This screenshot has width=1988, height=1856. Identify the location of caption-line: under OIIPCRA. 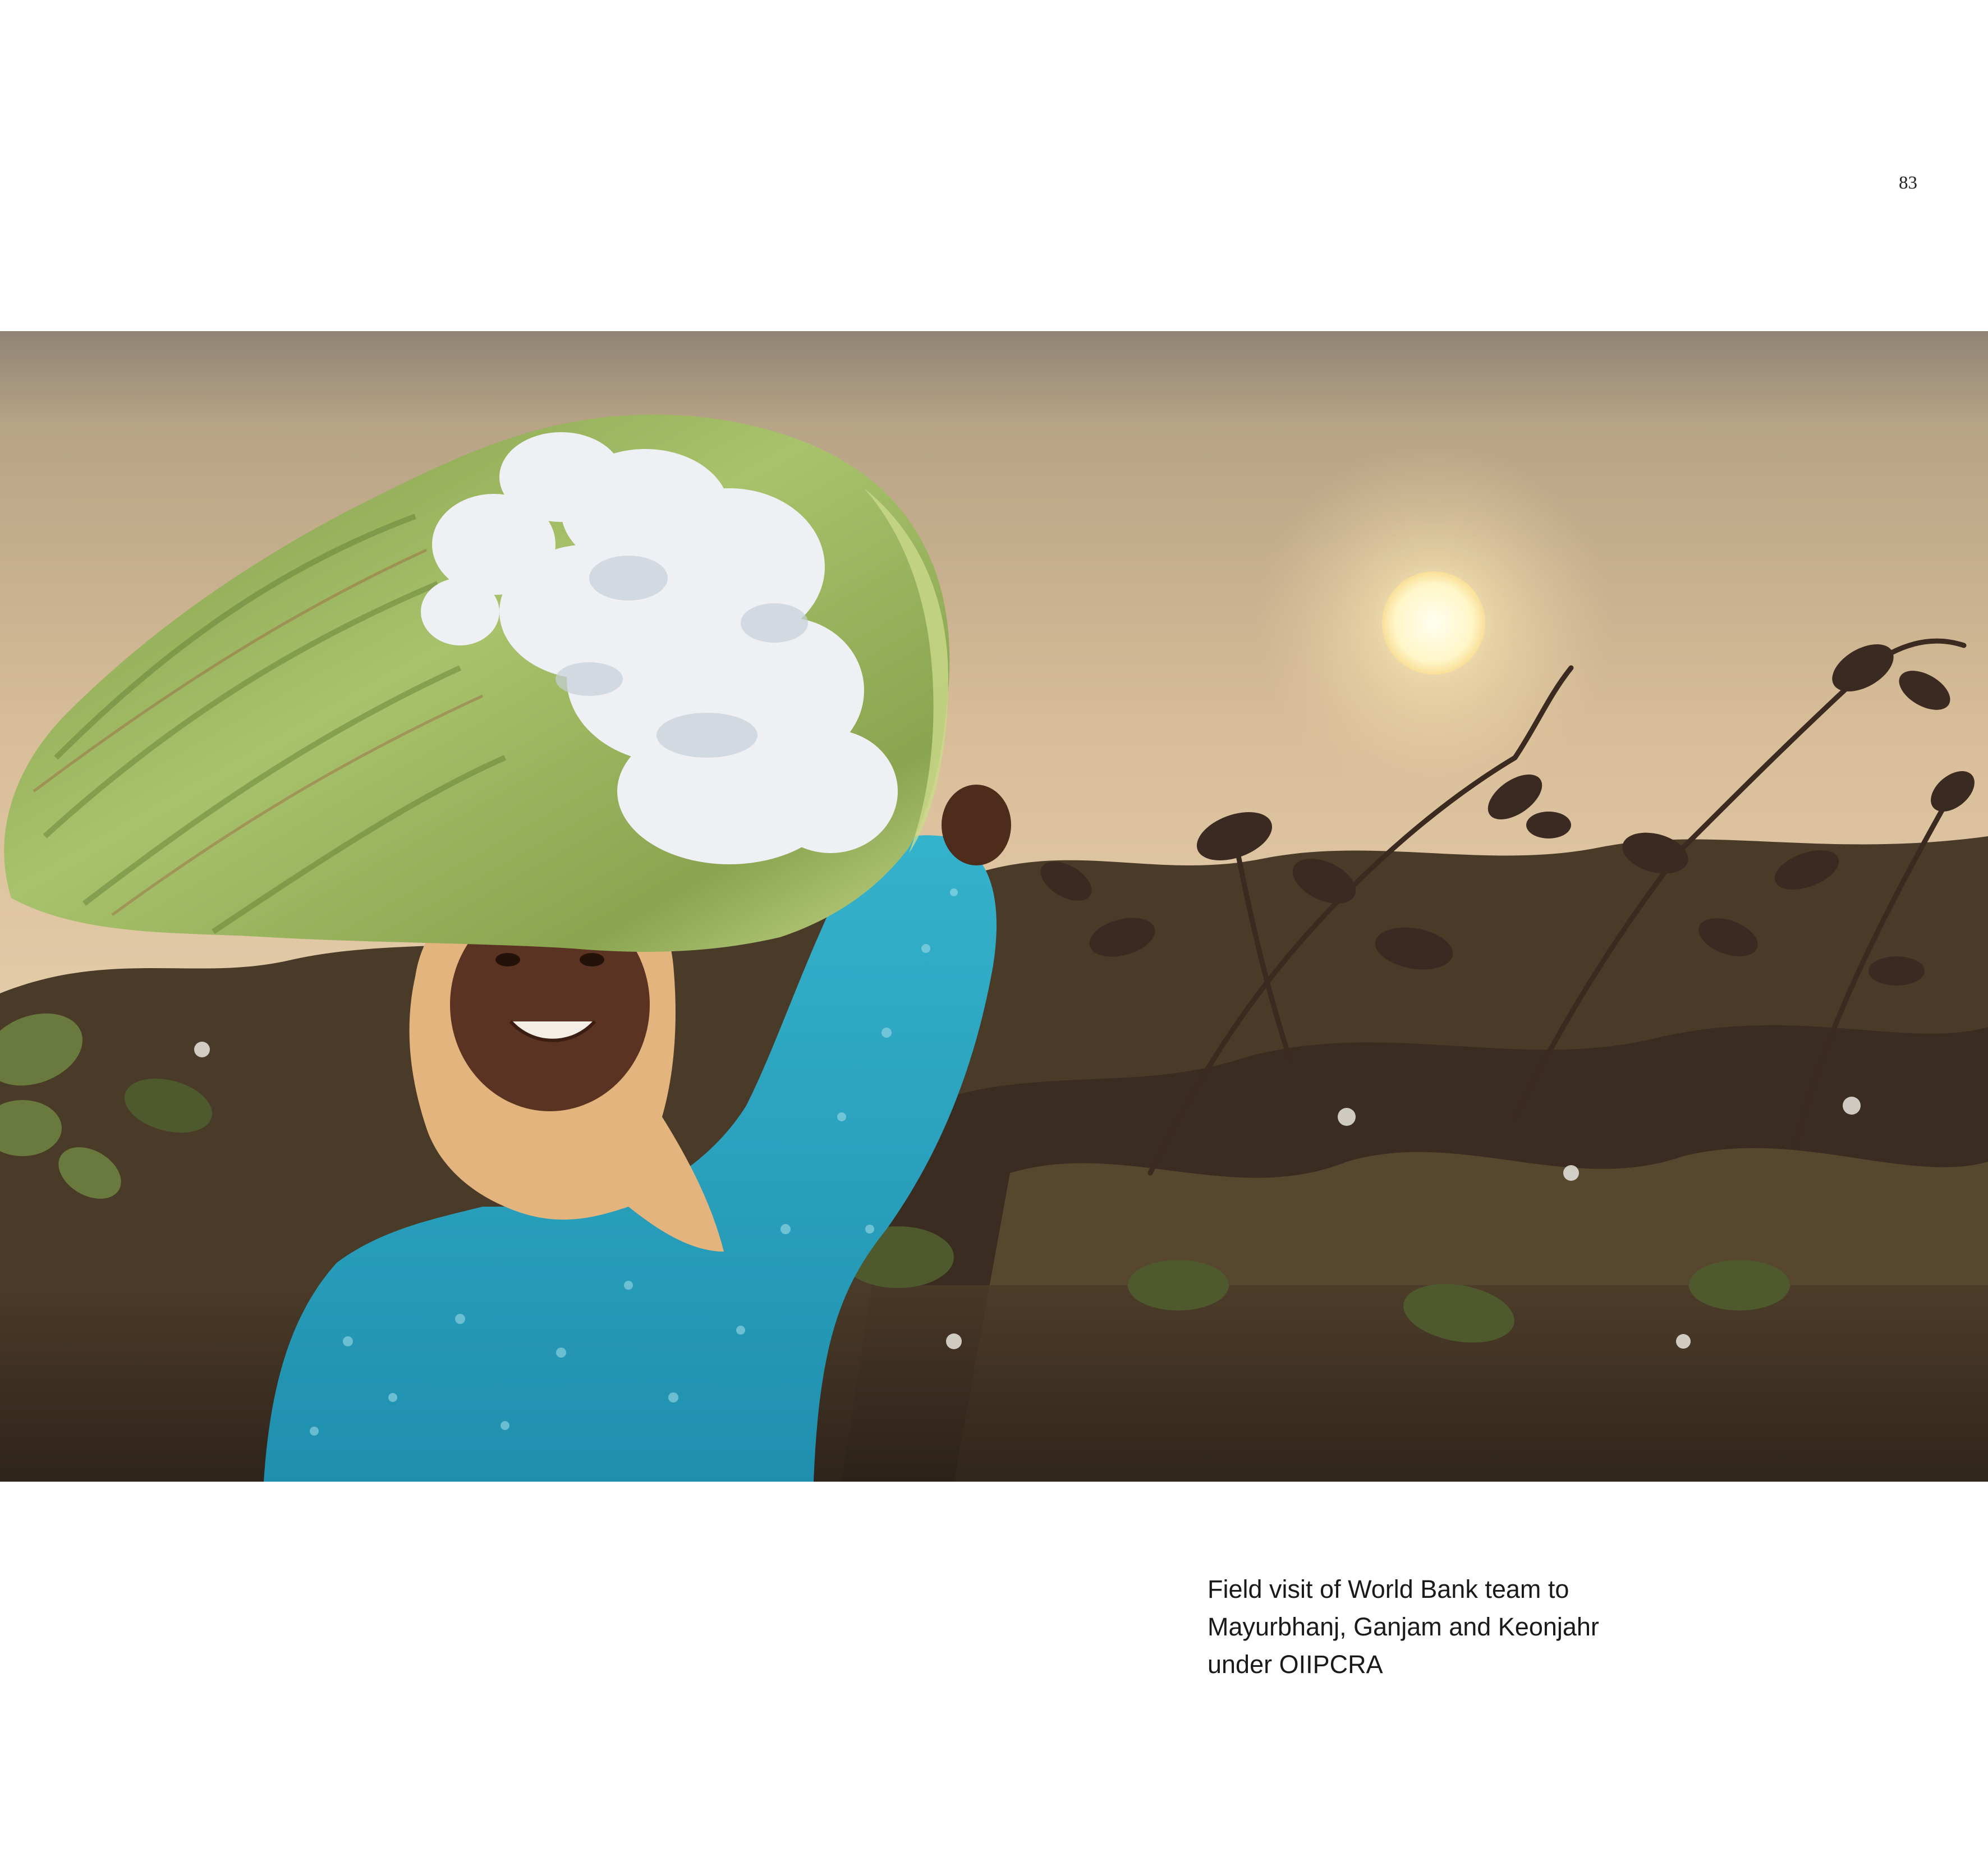
(1295, 1664).